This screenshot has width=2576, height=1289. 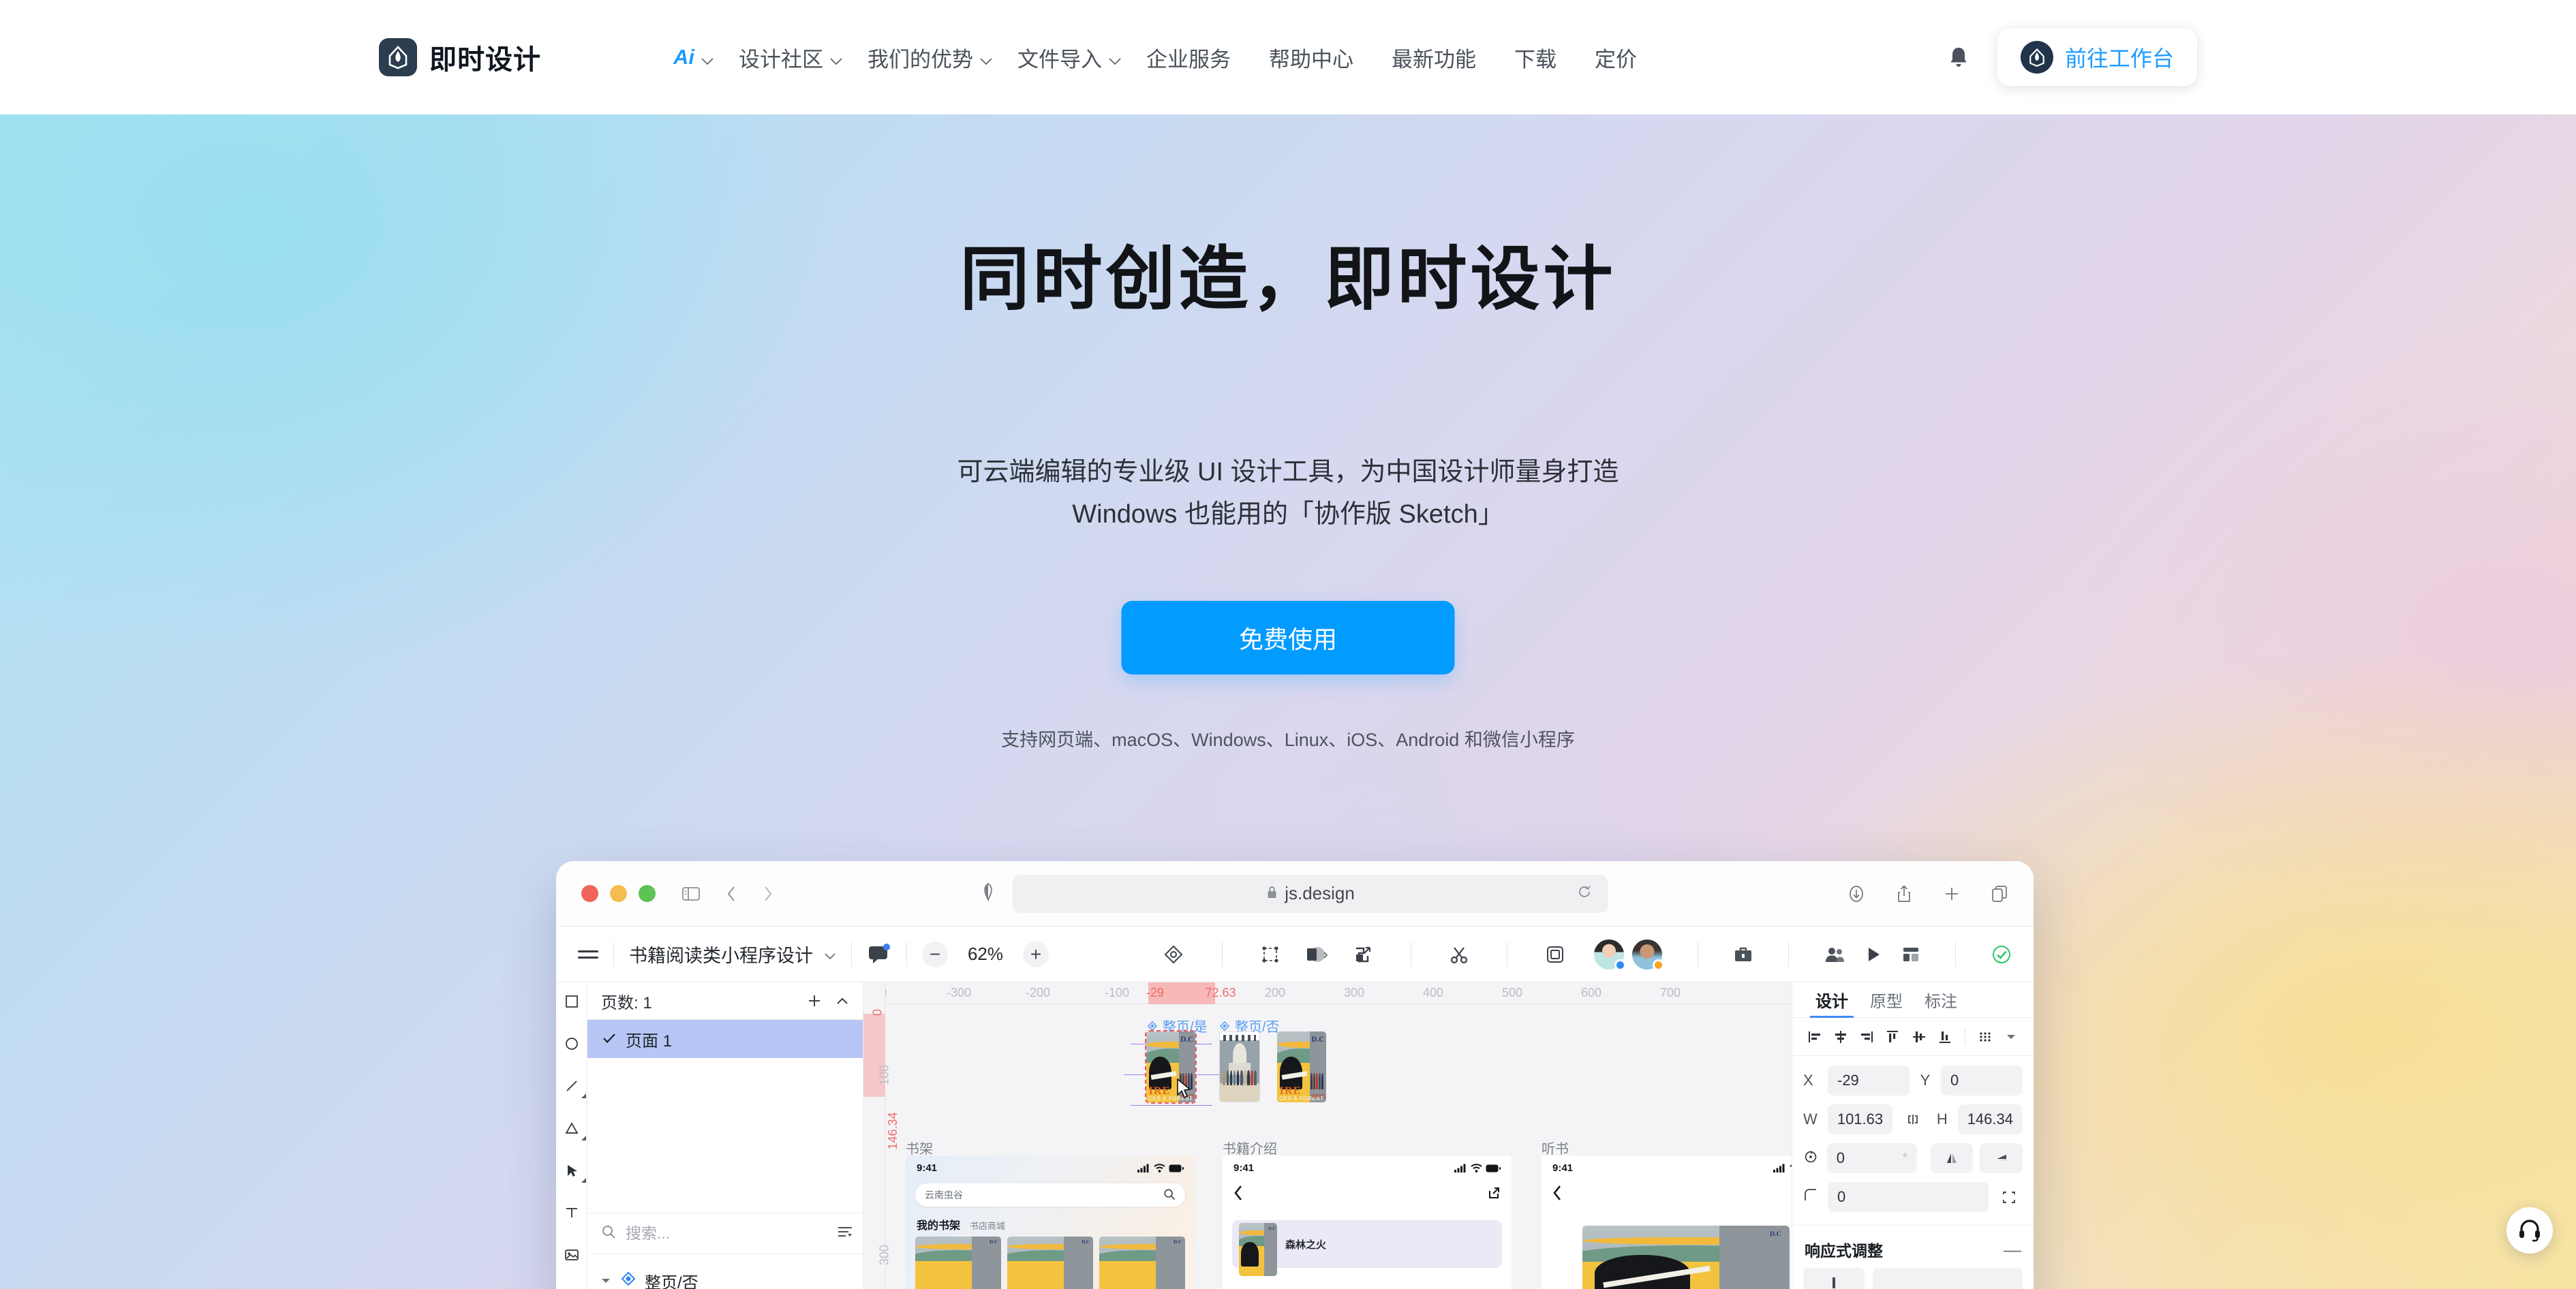 I want to click on nav-item-ai: Ai, so click(x=687, y=57).